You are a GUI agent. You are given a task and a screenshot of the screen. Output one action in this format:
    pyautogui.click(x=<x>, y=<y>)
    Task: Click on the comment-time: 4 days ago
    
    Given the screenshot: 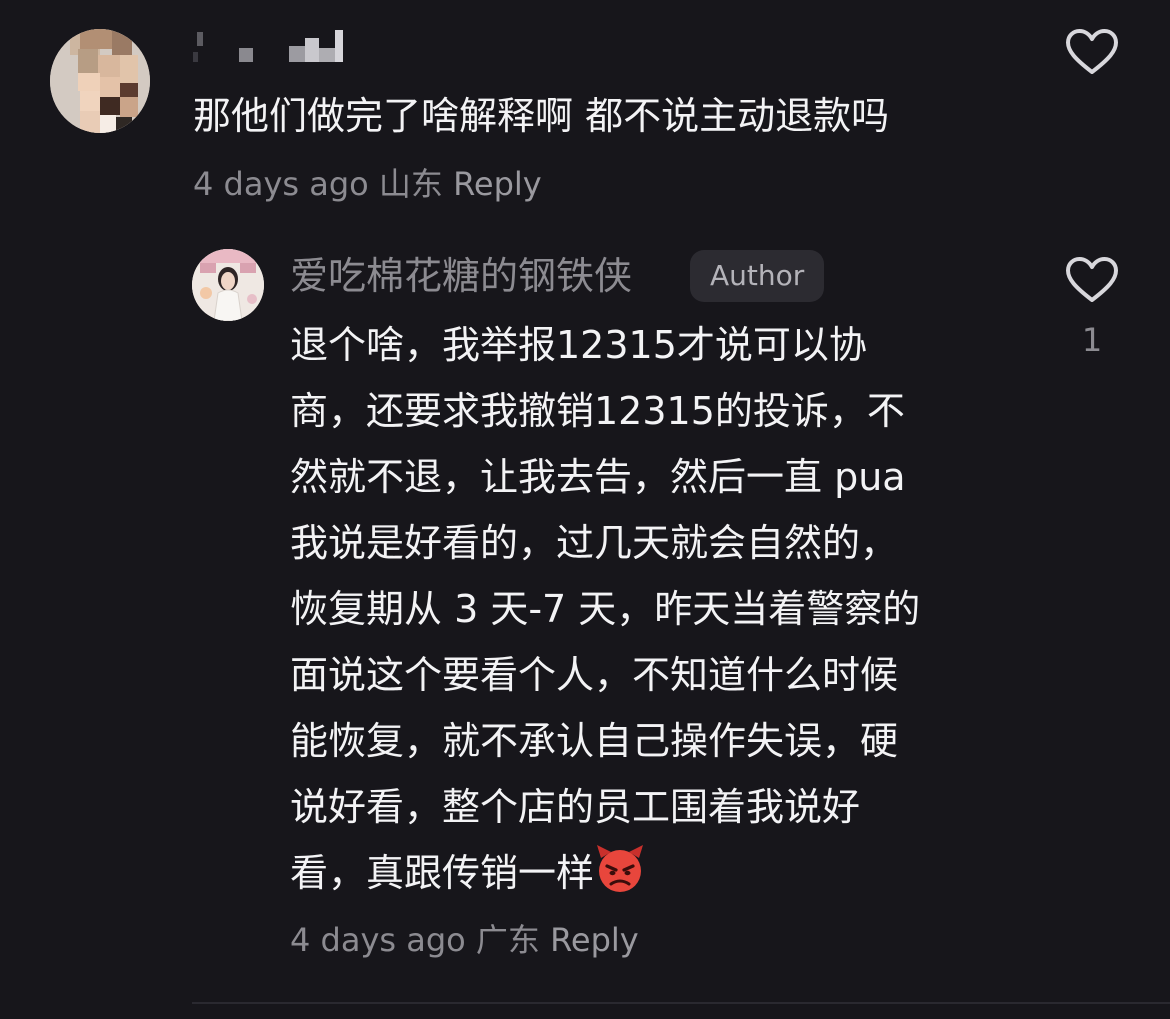 What is the action you would take?
    pyautogui.click(x=281, y=184)
    